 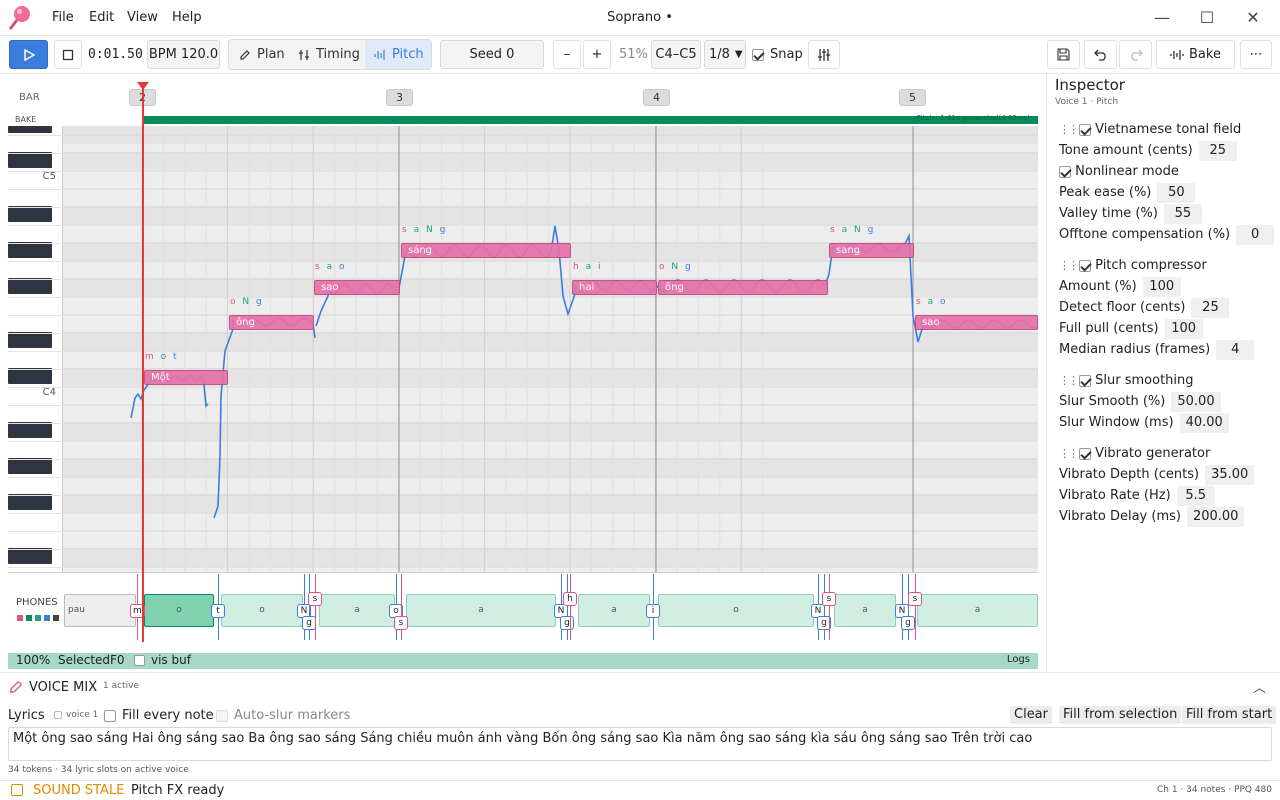 I want to click on param-value: 200.00, so click(x=1215, y=517).